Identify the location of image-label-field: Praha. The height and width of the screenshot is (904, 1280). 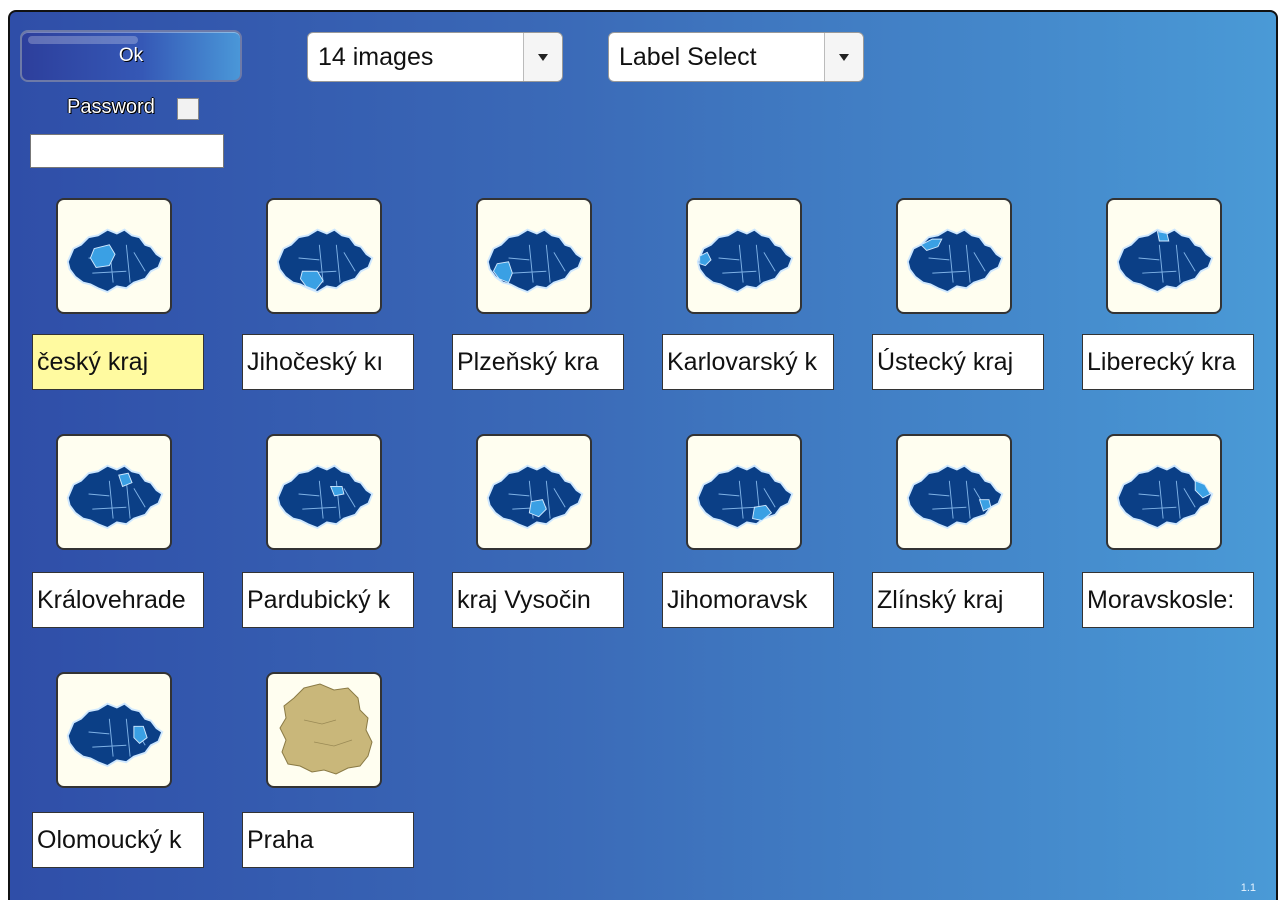
(328, 840).